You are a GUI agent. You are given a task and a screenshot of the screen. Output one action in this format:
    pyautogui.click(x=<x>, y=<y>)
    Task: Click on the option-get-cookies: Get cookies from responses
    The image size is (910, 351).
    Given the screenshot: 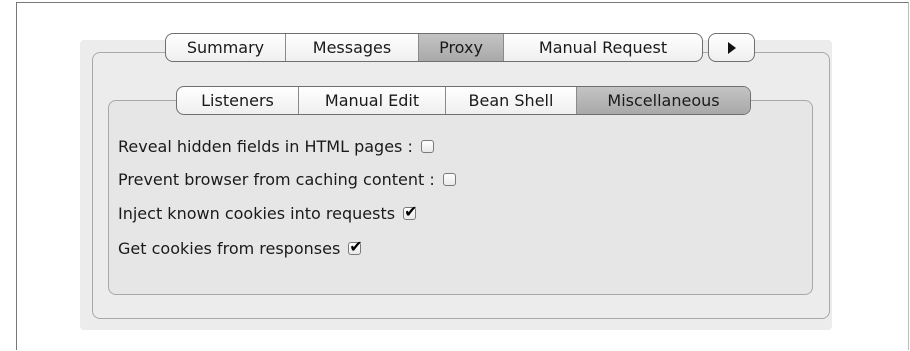 What is the action you would take?
    pyautogui.click(x=240, y=248)
    